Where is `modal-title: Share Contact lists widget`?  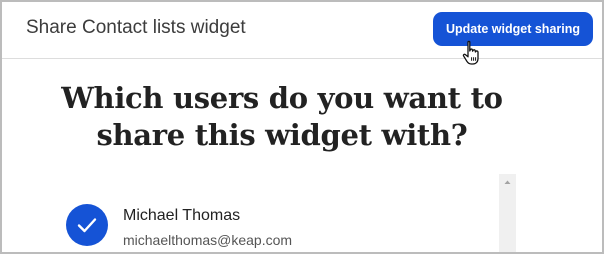 modal-title: Share Contact lists widget is located at coordinates (136, 27).